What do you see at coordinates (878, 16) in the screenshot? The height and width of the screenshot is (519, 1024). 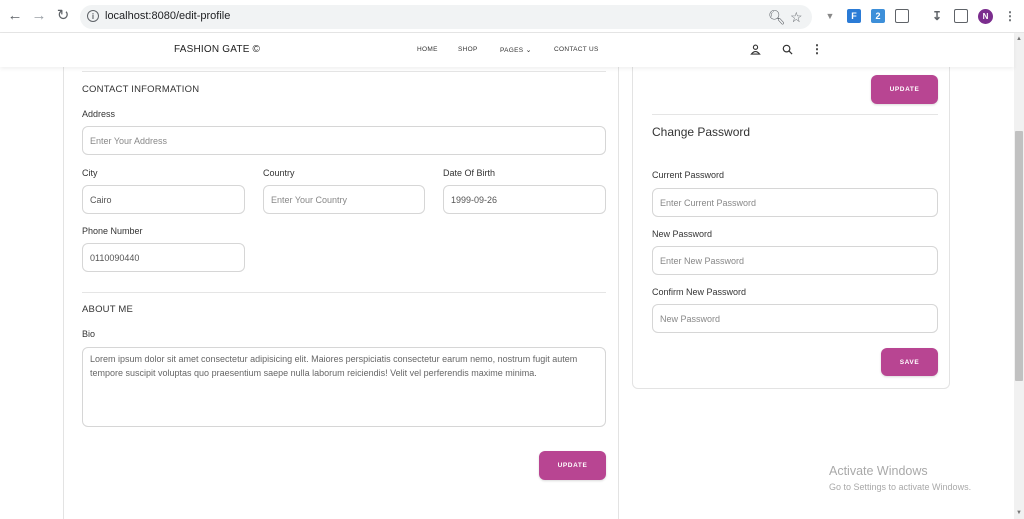 I see `extension-2-icon: 2` at bounding box center [878, 16].